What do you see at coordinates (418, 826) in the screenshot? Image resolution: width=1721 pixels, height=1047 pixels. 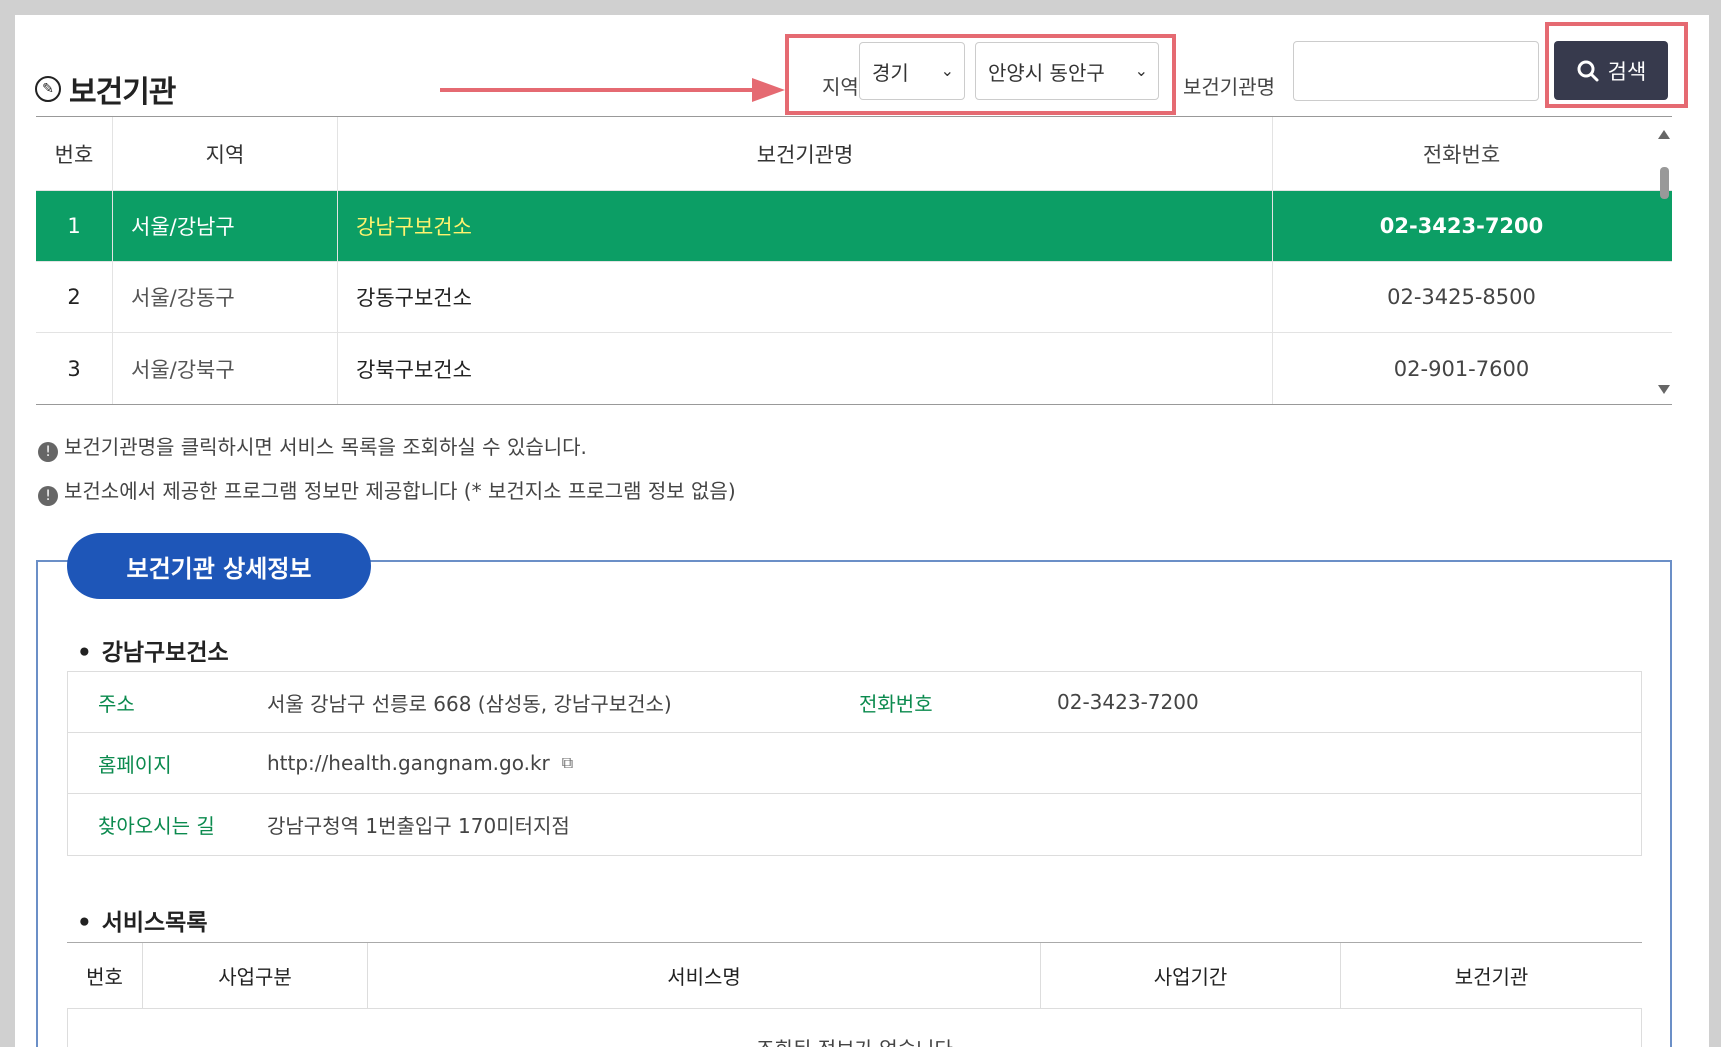 I see `directions-value: 강남구청역 1번출입구 170미터지점` at bounding box center [418, 826].